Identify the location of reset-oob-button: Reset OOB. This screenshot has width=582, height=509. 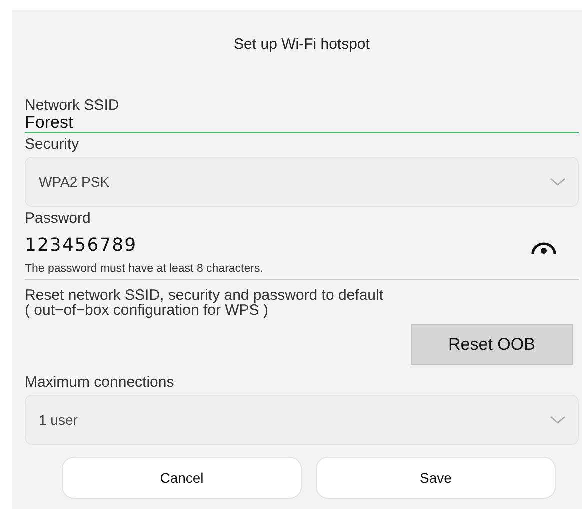
(492, 344).